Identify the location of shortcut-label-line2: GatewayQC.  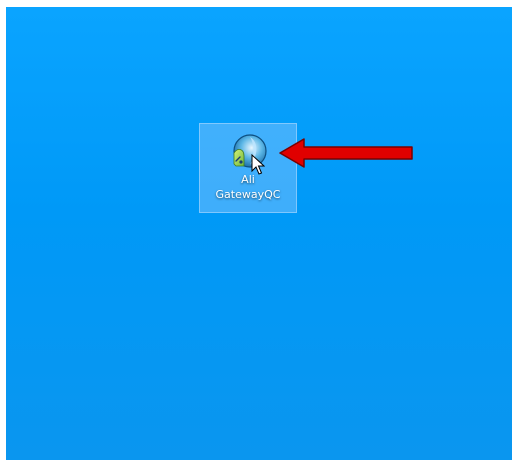
(248, 194).